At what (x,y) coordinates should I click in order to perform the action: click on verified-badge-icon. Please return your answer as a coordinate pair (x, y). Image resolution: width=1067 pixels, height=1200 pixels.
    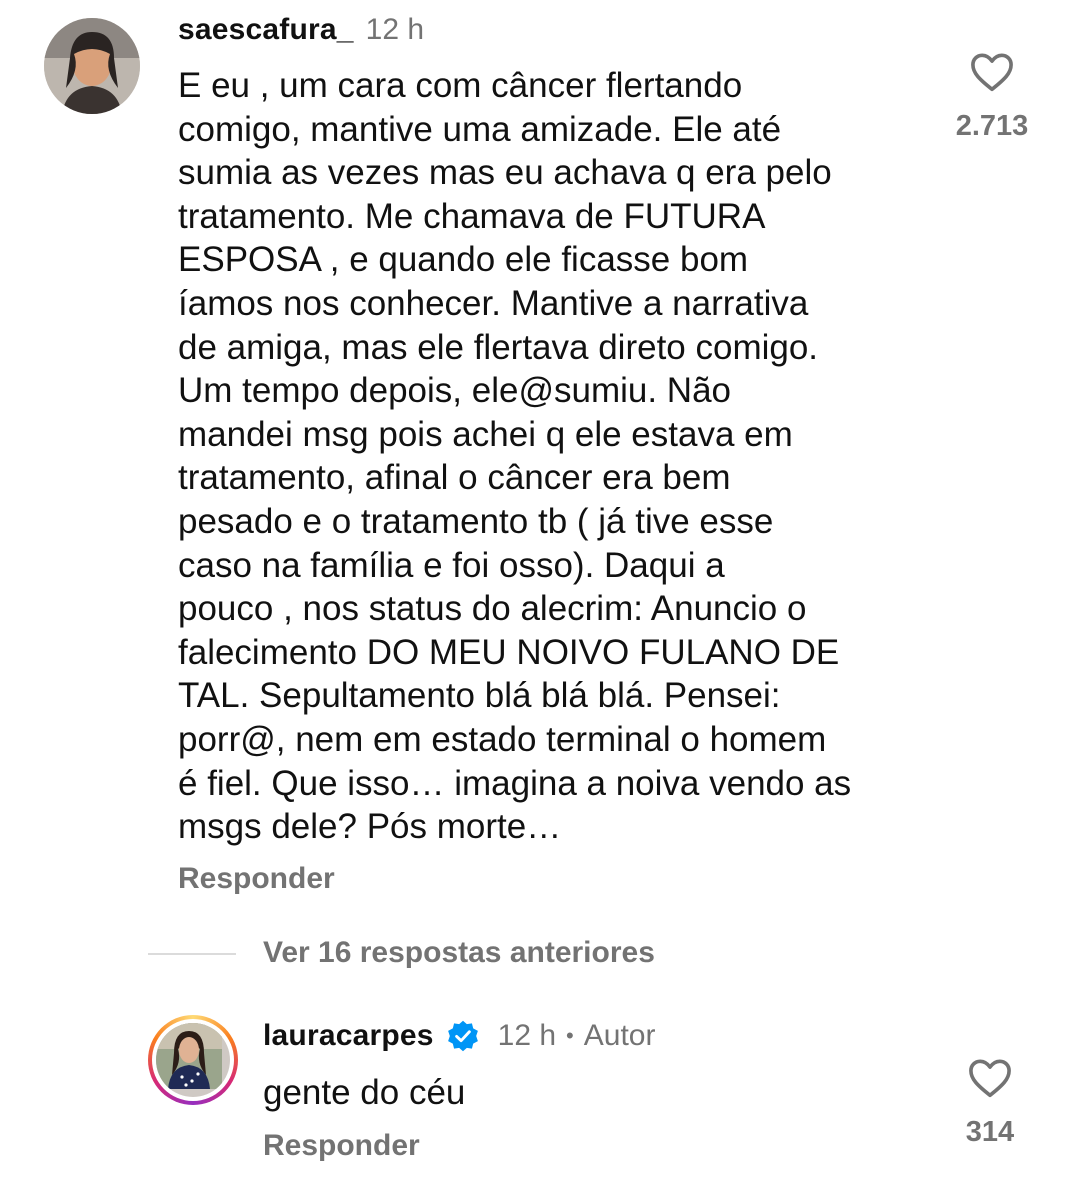
    Looking at the image, I should click on (463, 1036).